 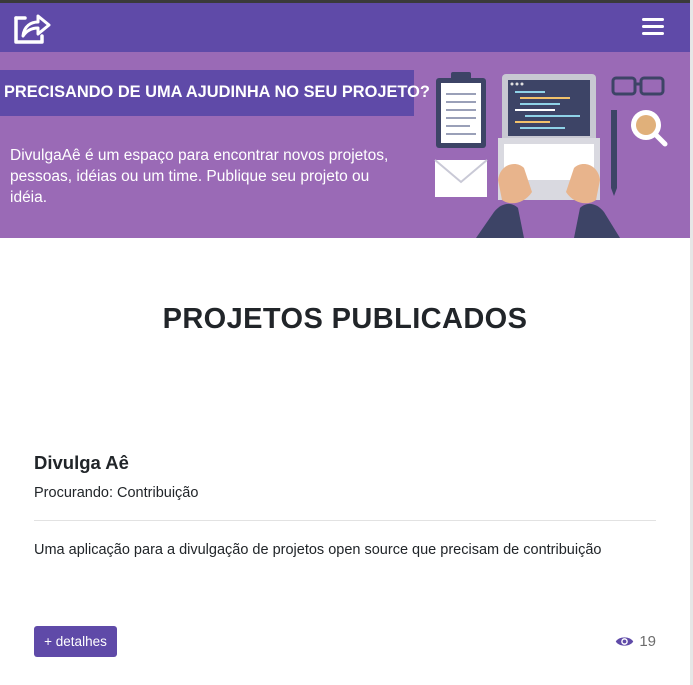 What do you see at coordinates (625, 641) in the screenshot?
I see `eye-icon` at bounding box center [625, 641].